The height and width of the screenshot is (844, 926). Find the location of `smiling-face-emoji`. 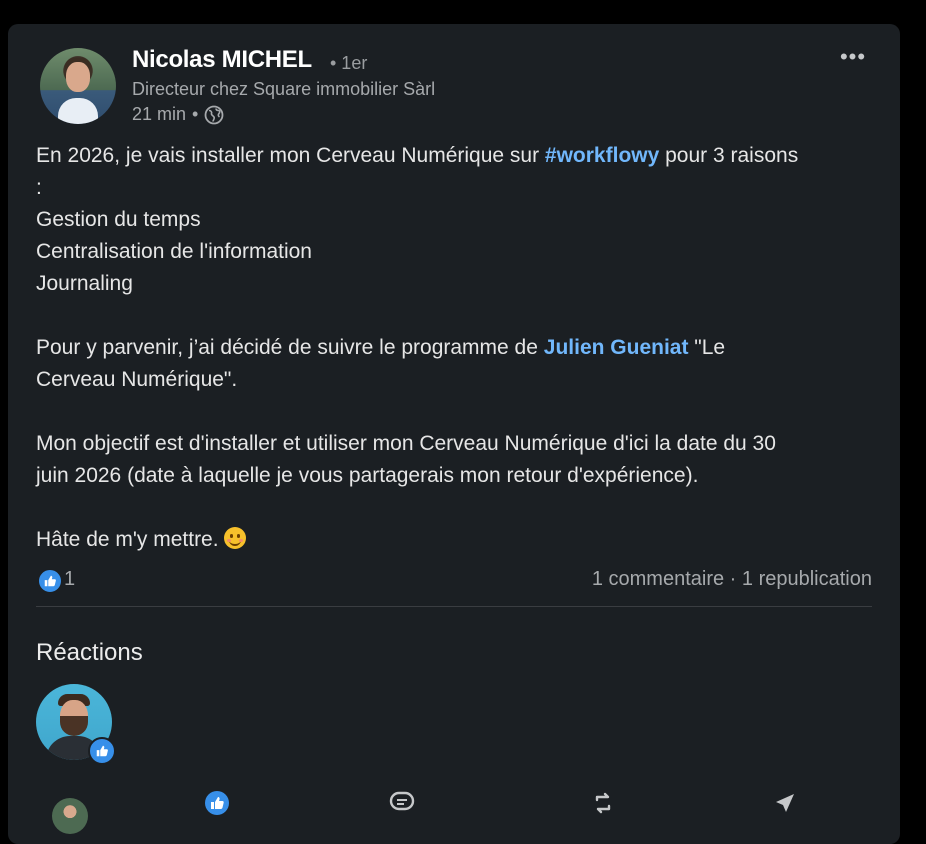

smiling-face-emoji is located at coordinates (235, 538).